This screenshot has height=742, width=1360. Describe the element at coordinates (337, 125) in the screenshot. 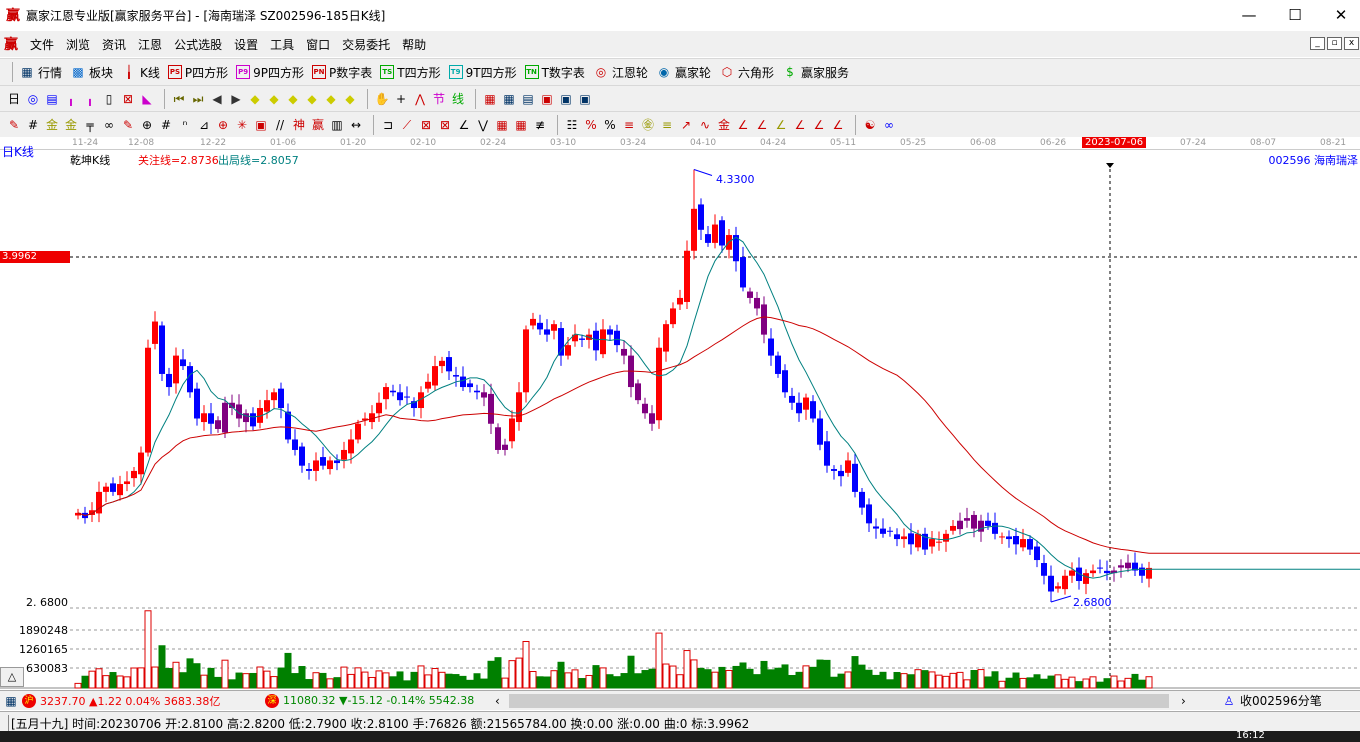

I see `ruler-icon: ▥` at that location.